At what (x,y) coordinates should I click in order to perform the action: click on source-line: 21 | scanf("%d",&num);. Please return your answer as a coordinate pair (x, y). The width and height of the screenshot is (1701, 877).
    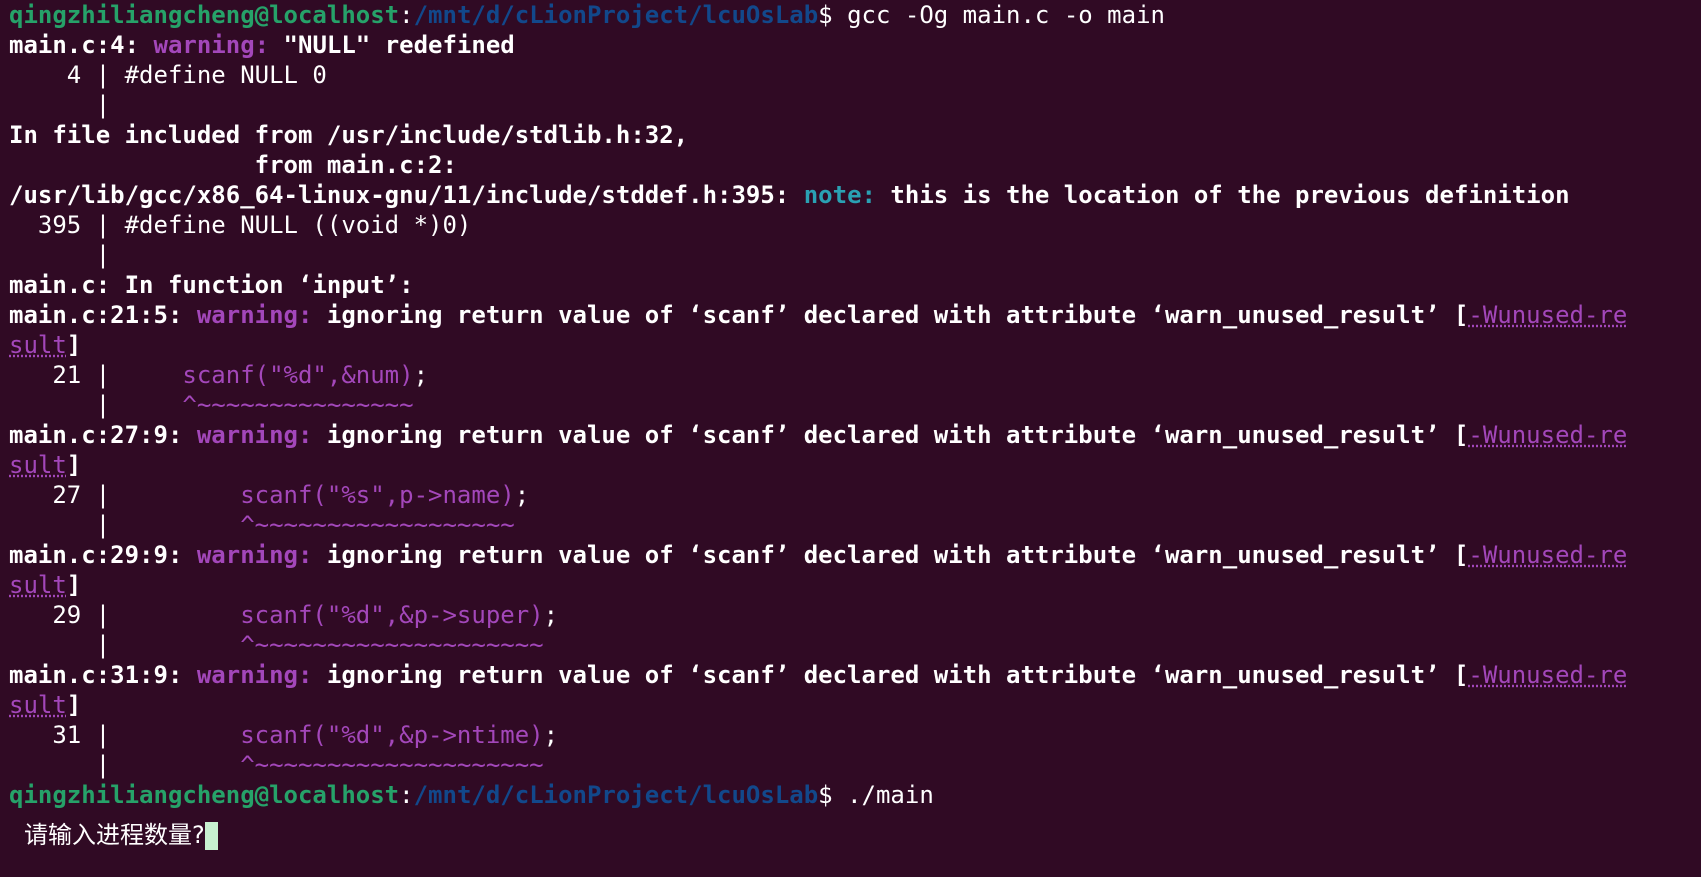
    Looking at the image, I should click on (855, 375).